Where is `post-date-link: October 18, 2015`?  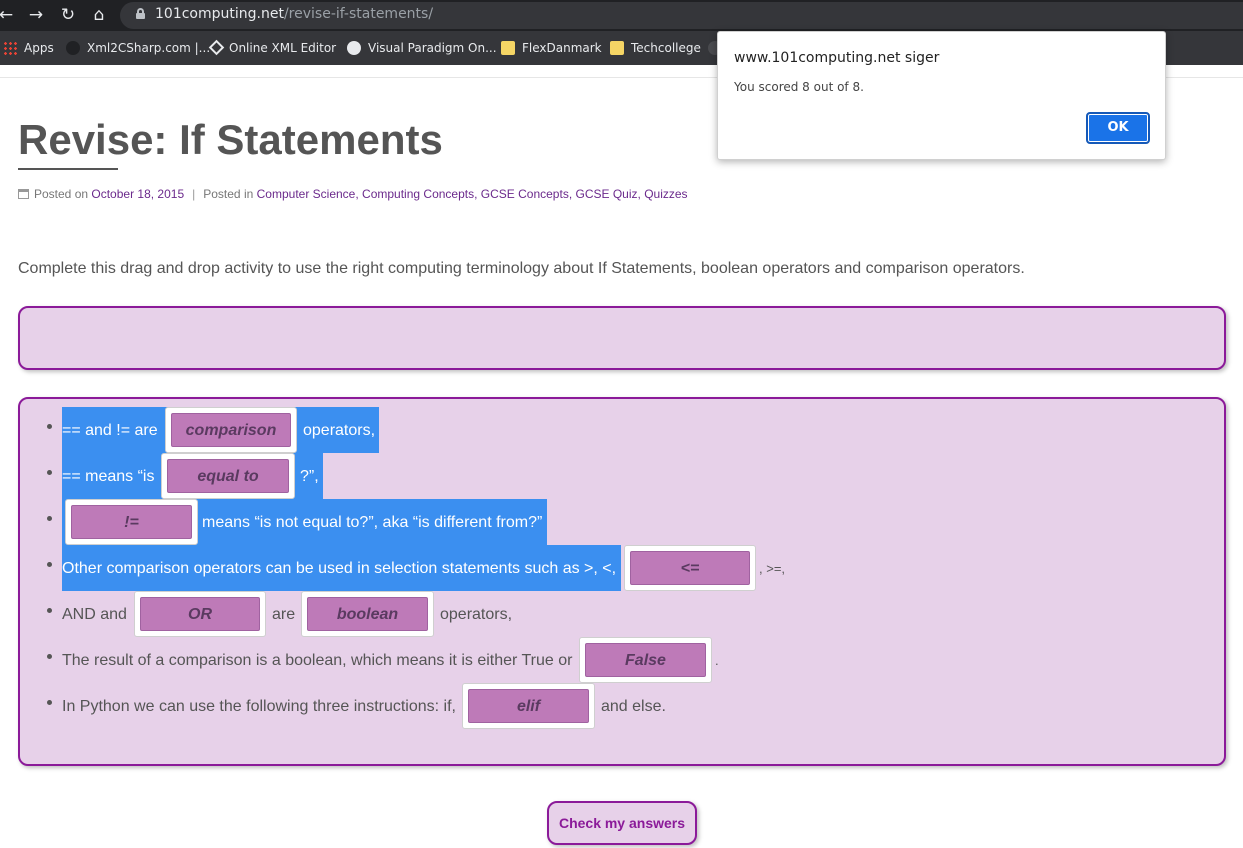 post-date-link: October 18, 2015 is located at coordinates (137, 194).